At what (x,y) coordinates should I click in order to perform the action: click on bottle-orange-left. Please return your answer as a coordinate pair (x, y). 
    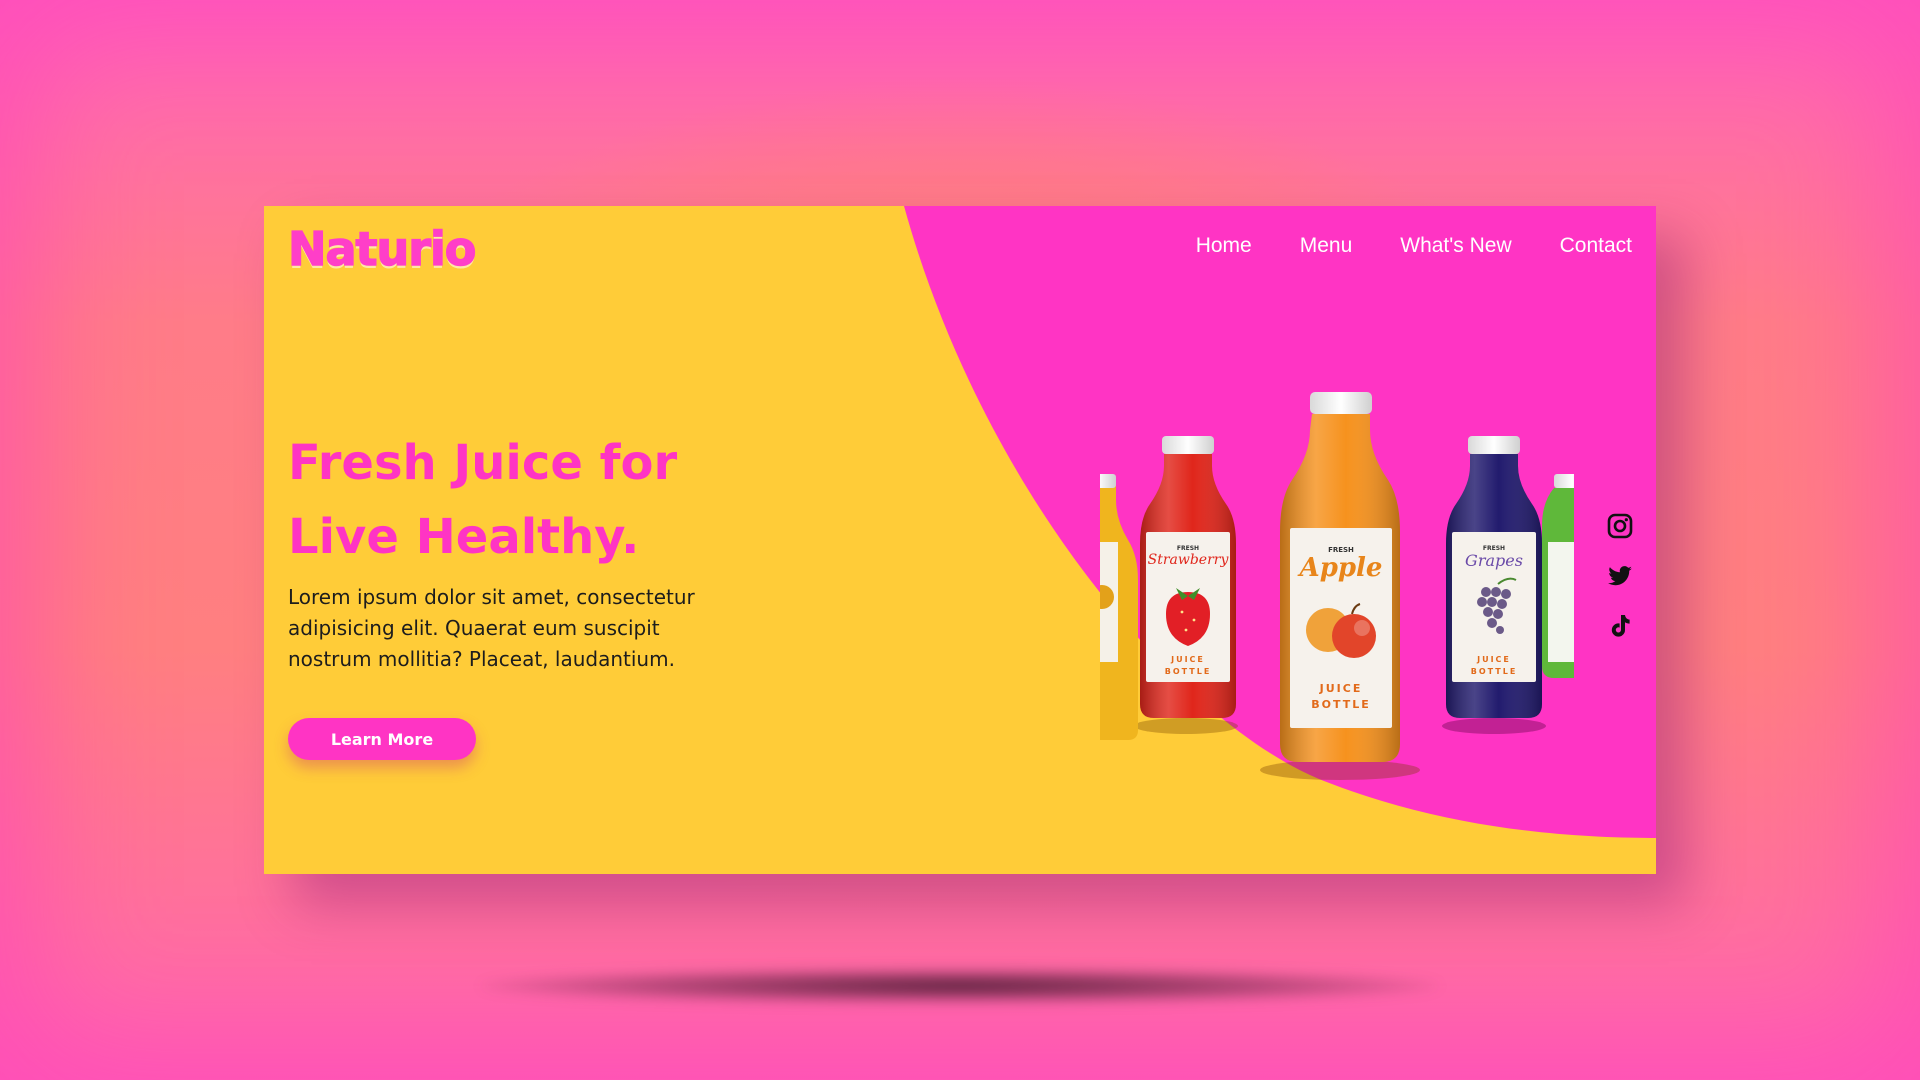
    Looking at the image, I should click on (1119, 607).